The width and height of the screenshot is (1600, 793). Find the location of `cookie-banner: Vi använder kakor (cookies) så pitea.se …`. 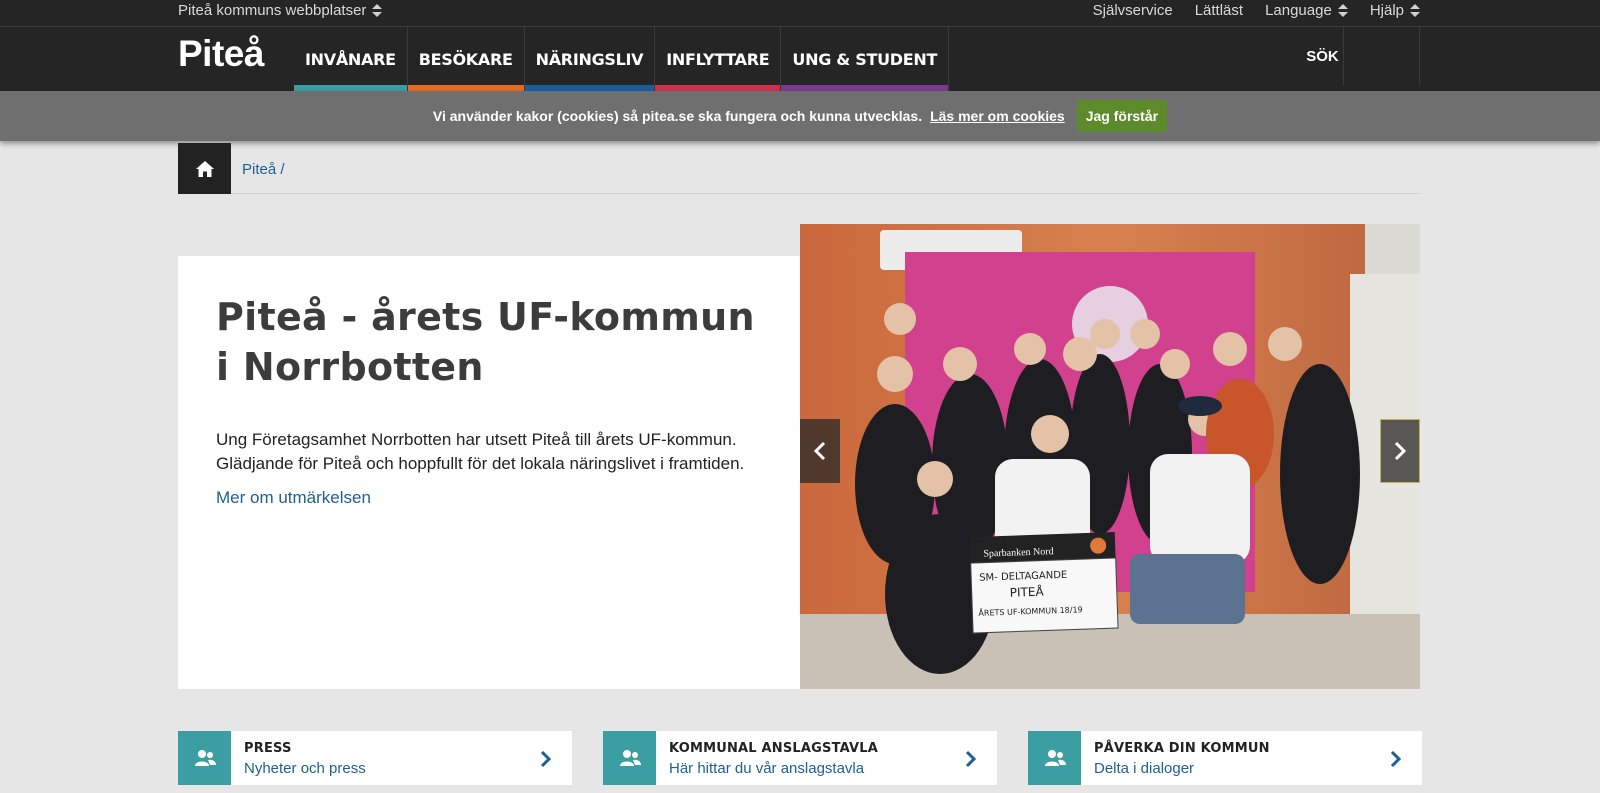

cookie-banner: Vi använder kakor (cookies) så pitea.se … is located at coordinates (800, 116).